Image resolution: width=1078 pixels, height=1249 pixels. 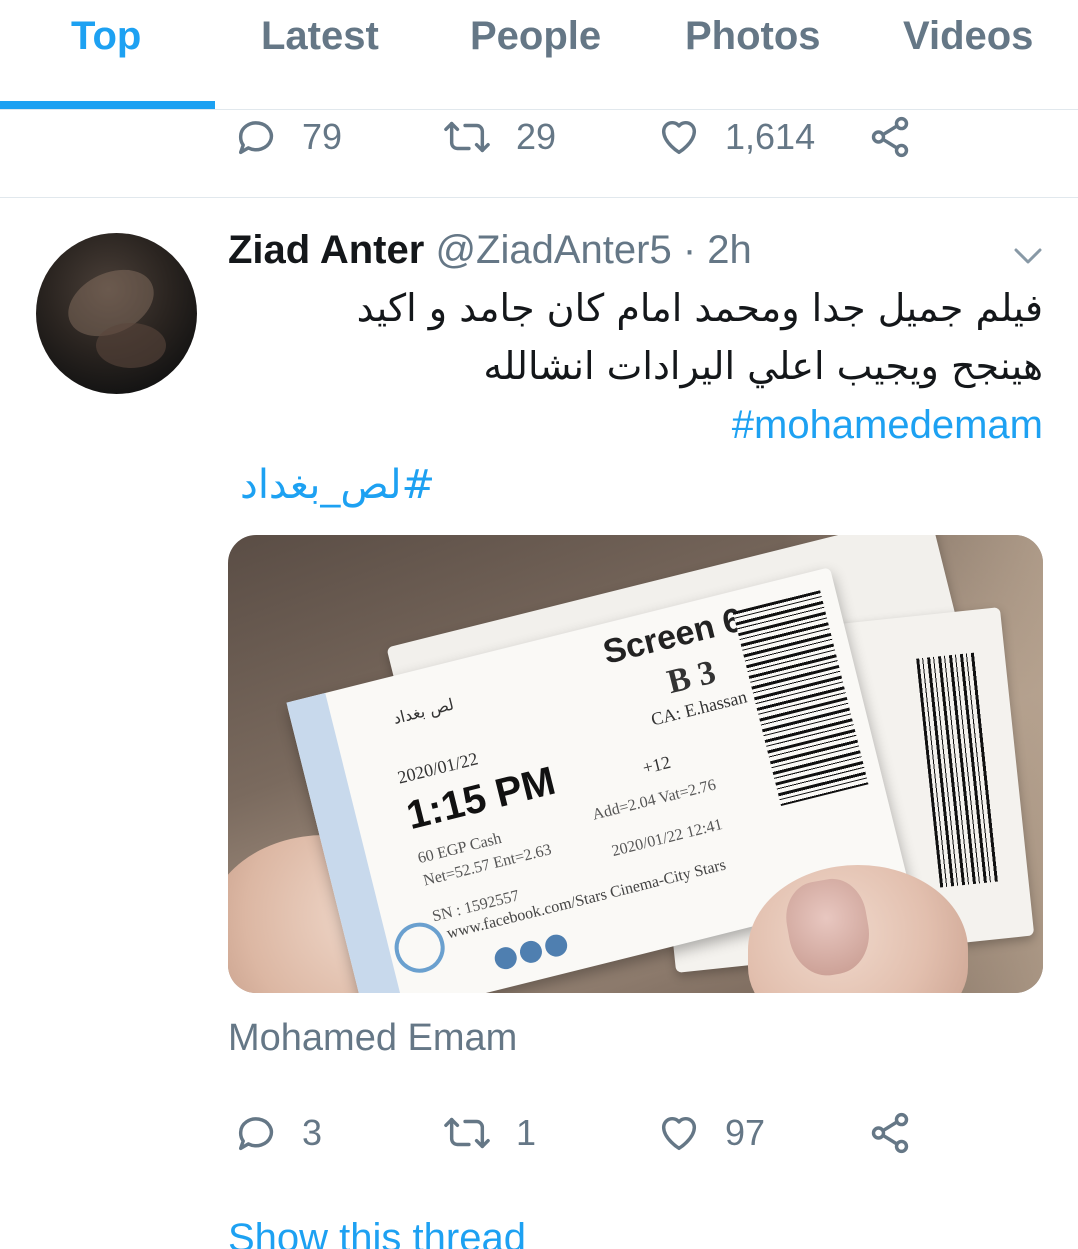 What do you see at coordinates (553, 250) in the screenshot?
I see `author-handle: @ZiadAnter5` at bounding box center [553, 250].